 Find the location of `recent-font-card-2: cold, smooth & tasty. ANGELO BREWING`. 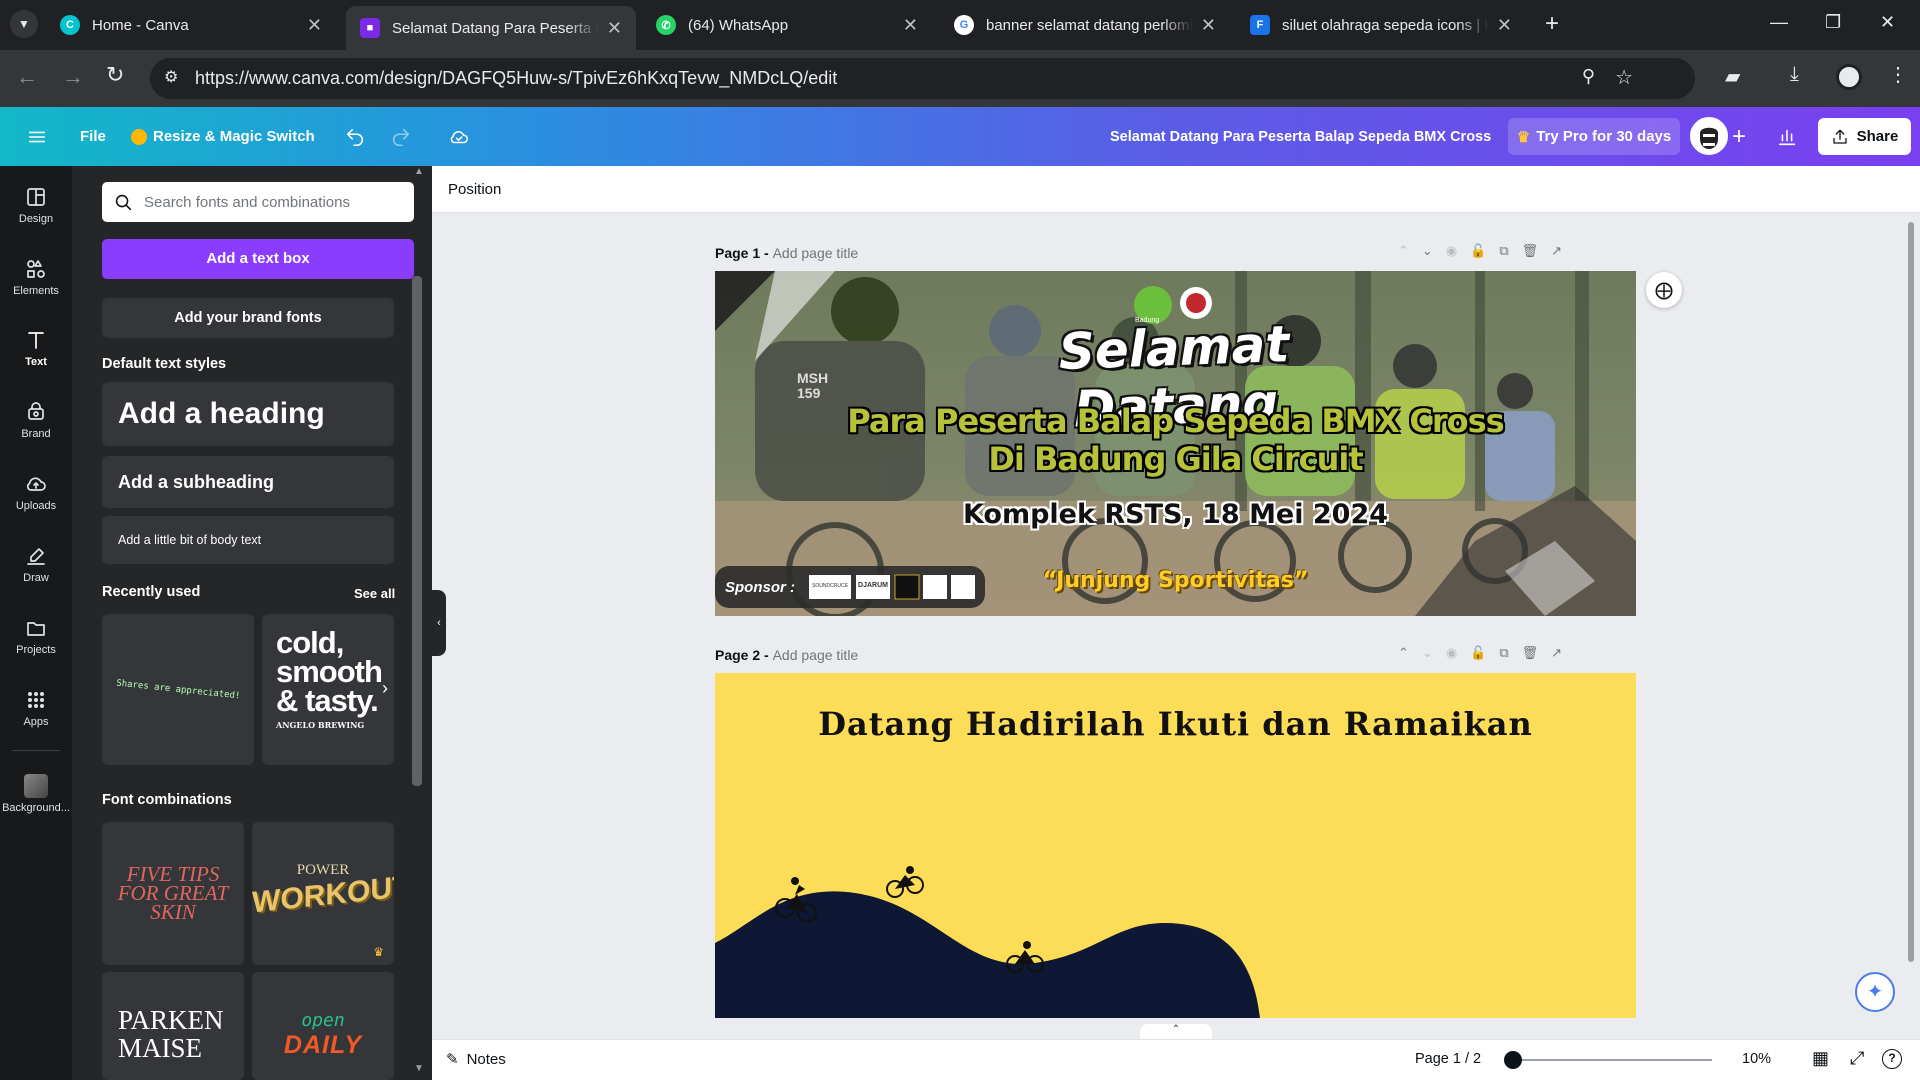

recent-font-card-2: cold, smooth & tasty. ANGELO BREWING is located at coordinates (328, 689).